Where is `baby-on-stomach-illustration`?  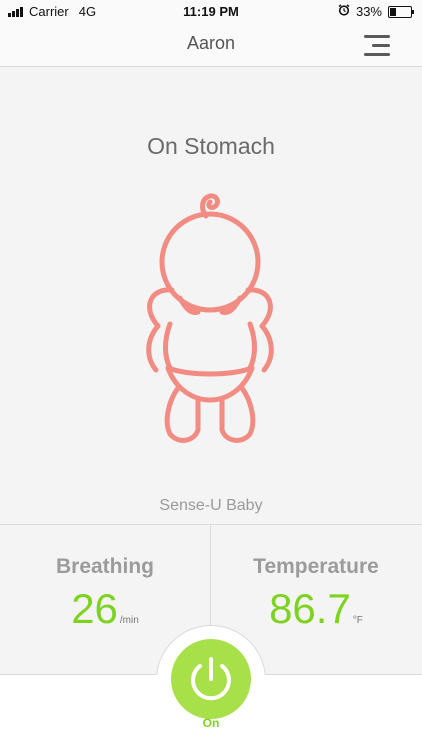 baby-on-stomach-illustration is located at coordinates (210, 317).